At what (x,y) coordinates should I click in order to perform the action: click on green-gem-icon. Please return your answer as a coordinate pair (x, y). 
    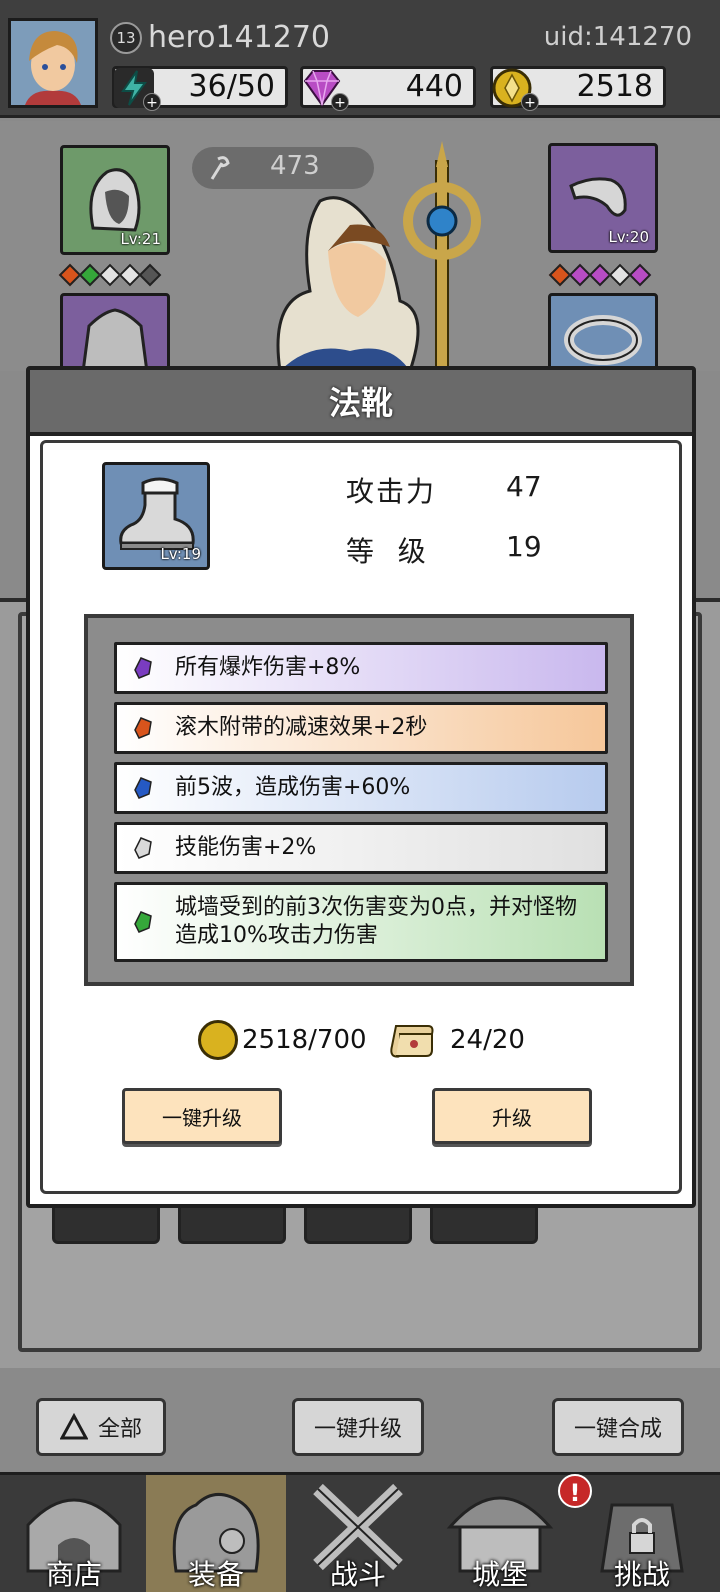
    Looking at the image, I should click on (143, 922).